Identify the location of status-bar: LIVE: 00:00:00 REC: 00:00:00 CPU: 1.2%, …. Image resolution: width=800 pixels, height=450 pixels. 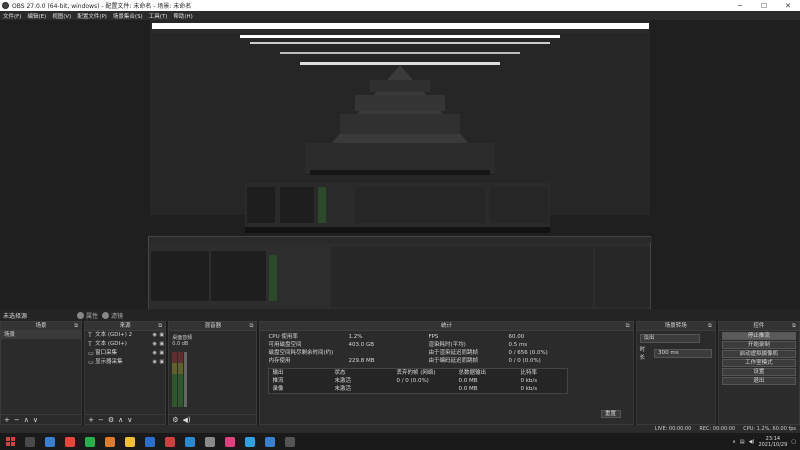
(400, 429).